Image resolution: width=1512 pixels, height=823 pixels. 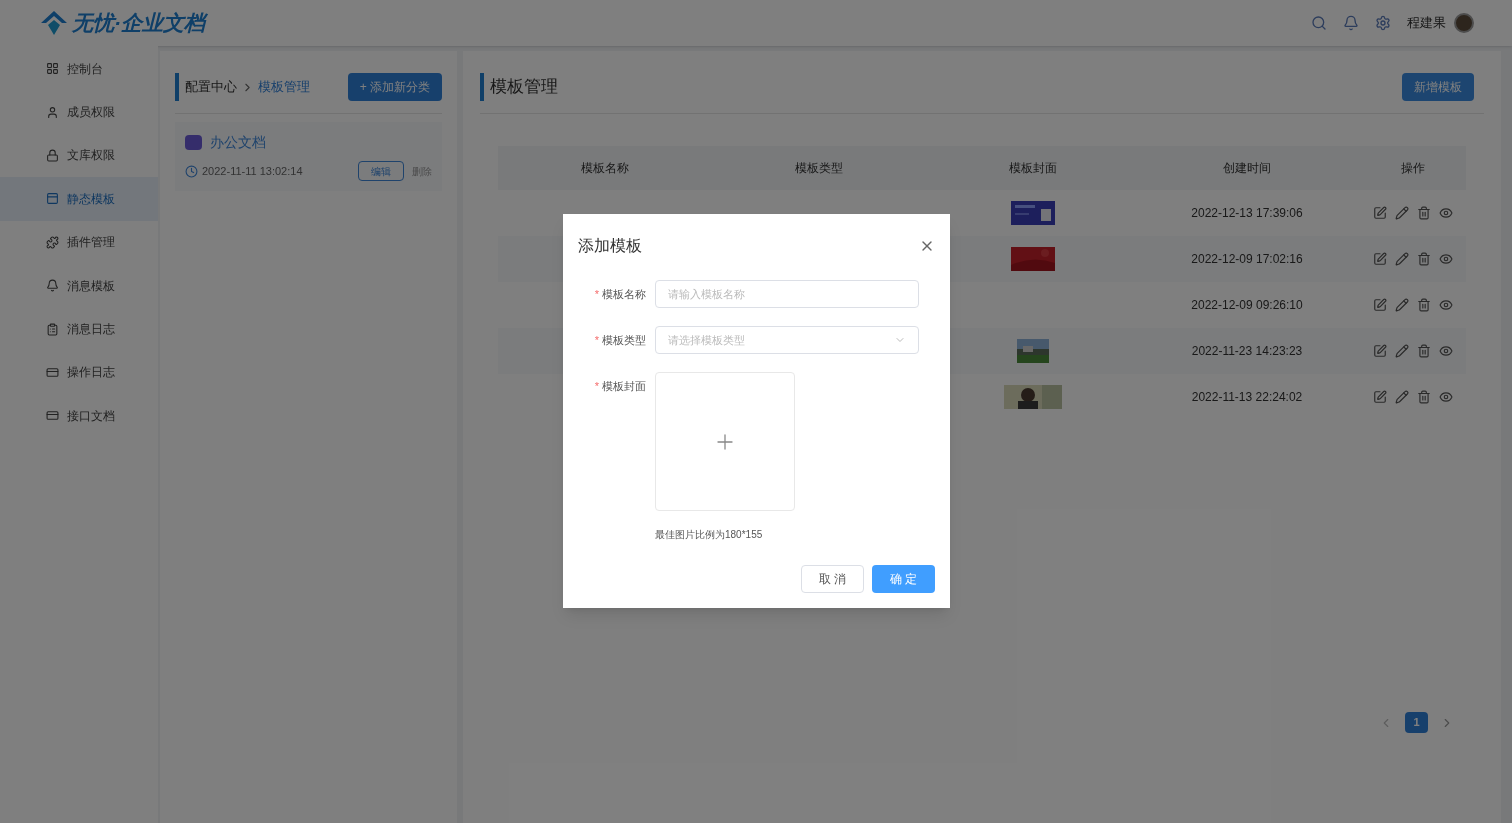 I want to click on column-header: 创建时间, so click(x=1247, y=168).